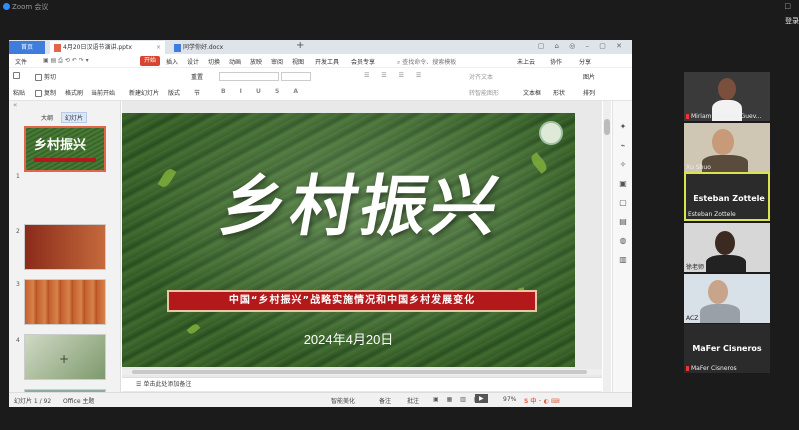 This screenshot has width=799, height=430. Describe the element at coordinates (256, 61) in the screenshot. I see `menu-slideshow: 放映` at that location.